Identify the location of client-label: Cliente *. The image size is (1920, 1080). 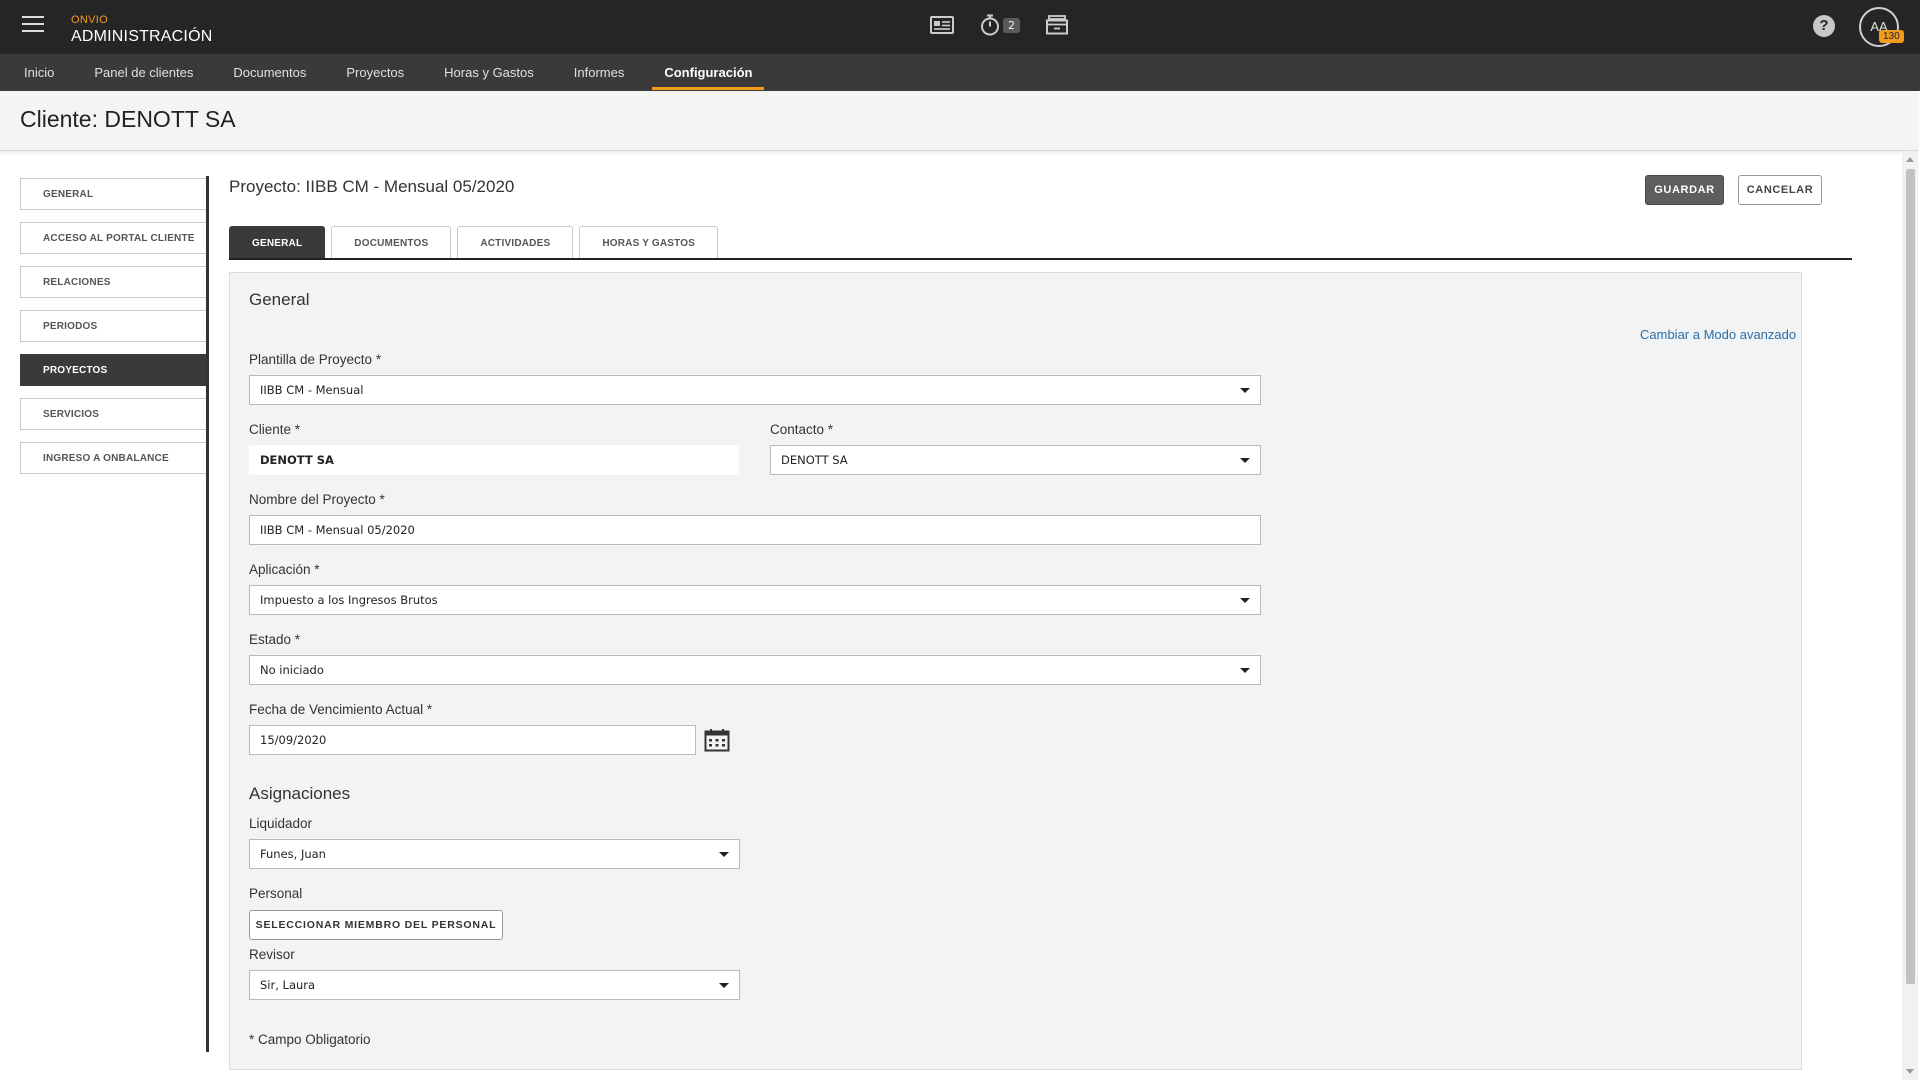
(275, 429).